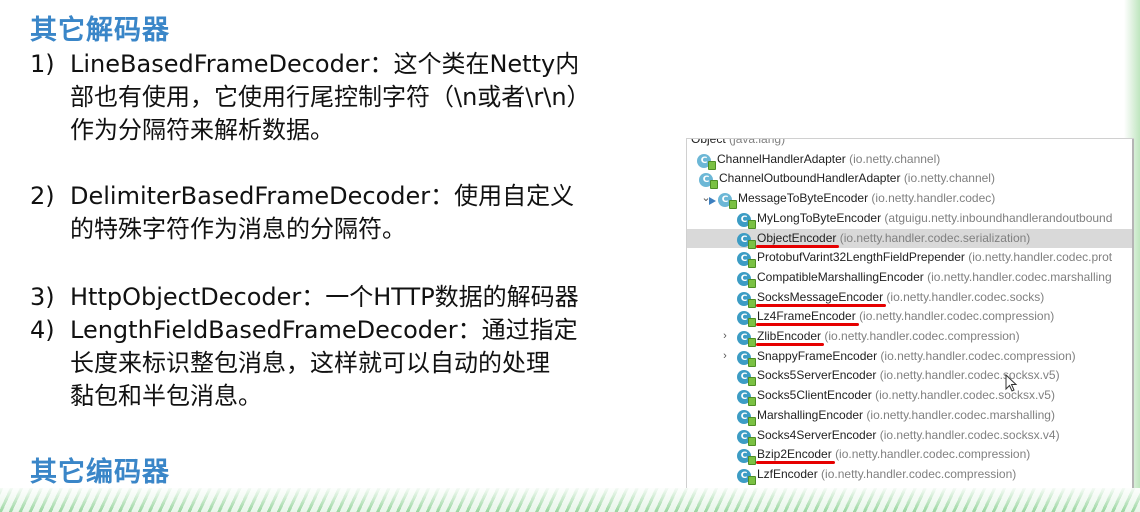 This screenshot has height=512, width=1140. What do you see at coordinates (166, 396) in the screenshot?
I see `item-line: 黏包和半包消息。` at bounding box center [166, 396].